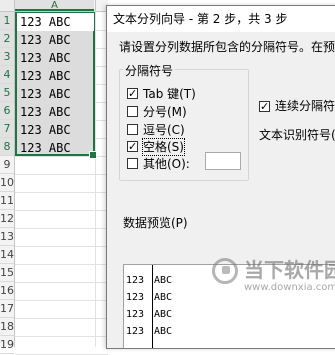 The image size is (335, 355). I want to click on row-header: 10, so click(7, 183).